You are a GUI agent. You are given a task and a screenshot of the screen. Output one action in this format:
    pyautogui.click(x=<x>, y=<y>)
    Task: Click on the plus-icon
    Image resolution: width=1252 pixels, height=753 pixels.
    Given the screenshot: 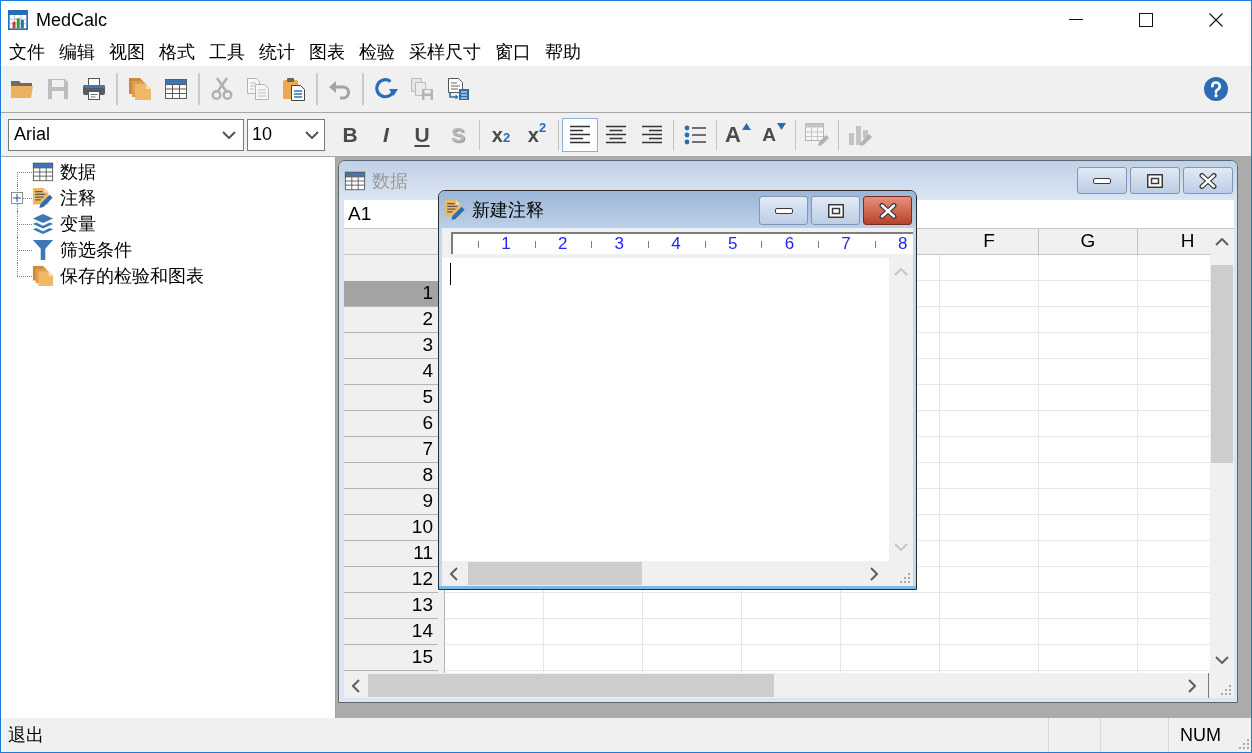 What is the action you would take?
    pyautogui.click(x=17, y=198)
    